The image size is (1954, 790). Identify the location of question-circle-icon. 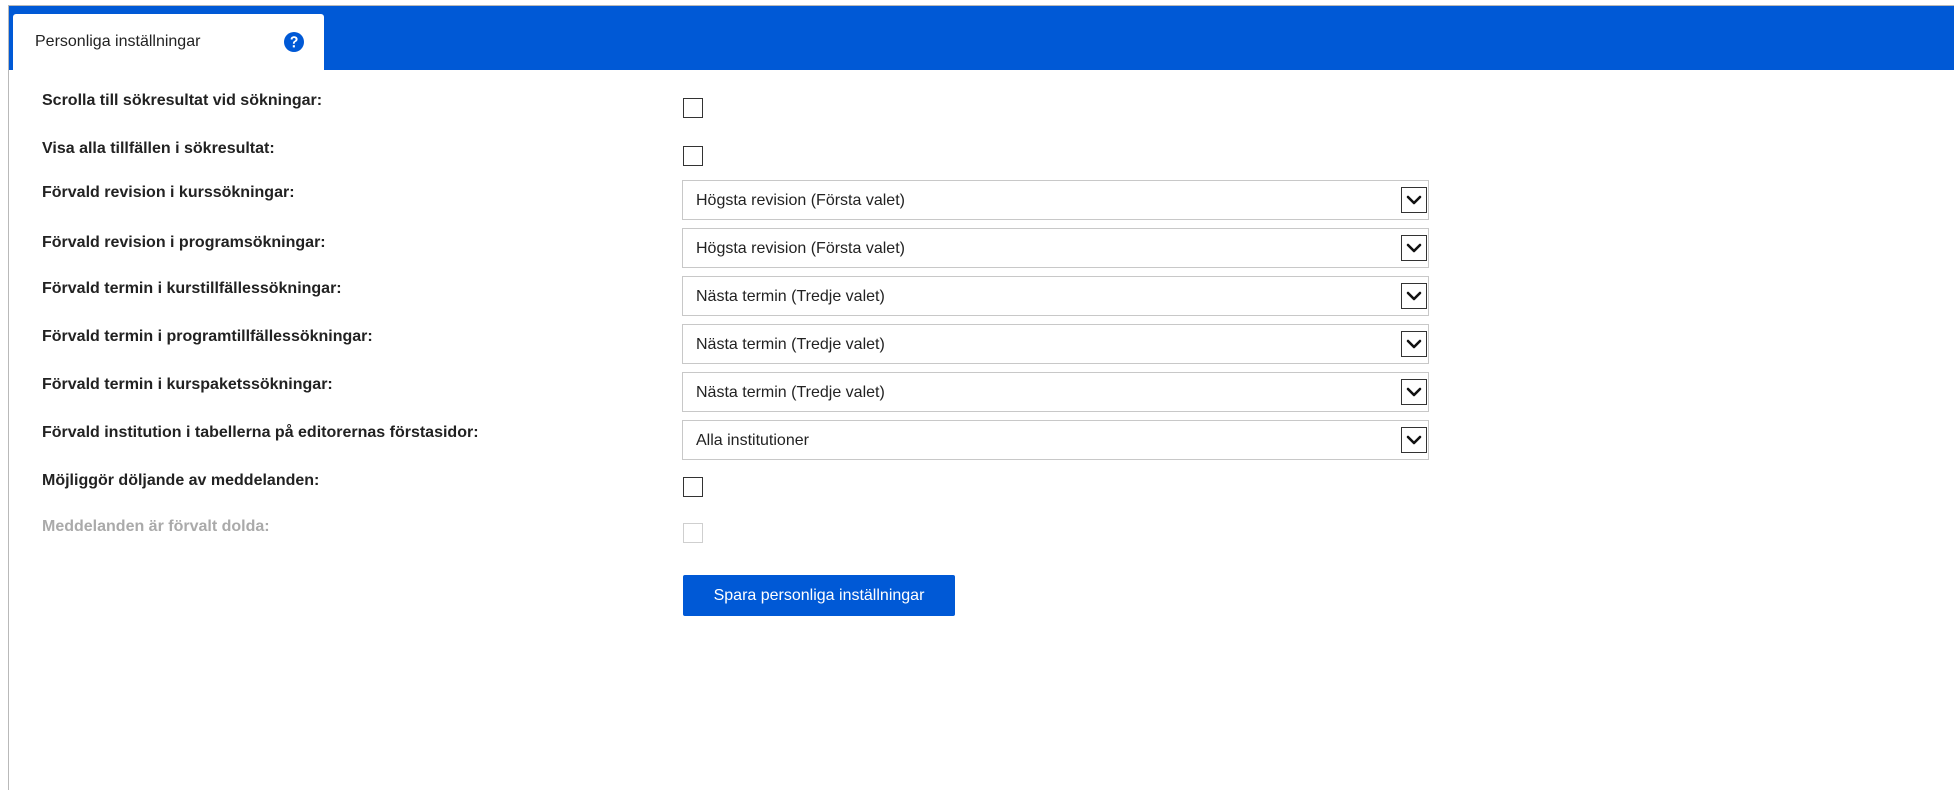
(294, 42).